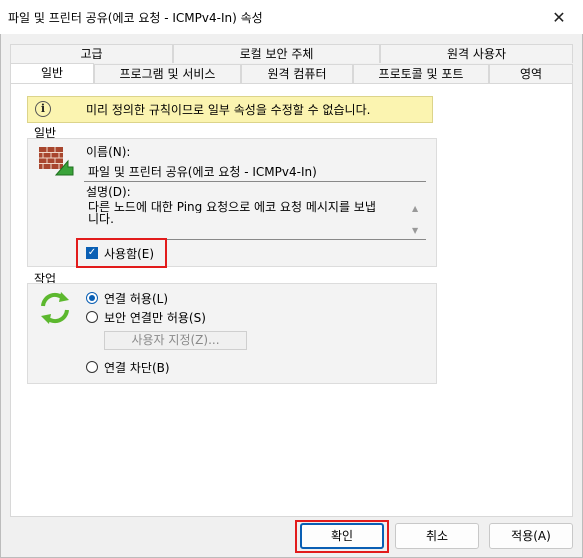 This screenshot has width=583, height=558. Describe the element at coordinates (135, 18) in the screenshot. I see `window-title: 파일 및 프린터 공유(에코 요청 - ICMPv4-In) 속성` at that location.